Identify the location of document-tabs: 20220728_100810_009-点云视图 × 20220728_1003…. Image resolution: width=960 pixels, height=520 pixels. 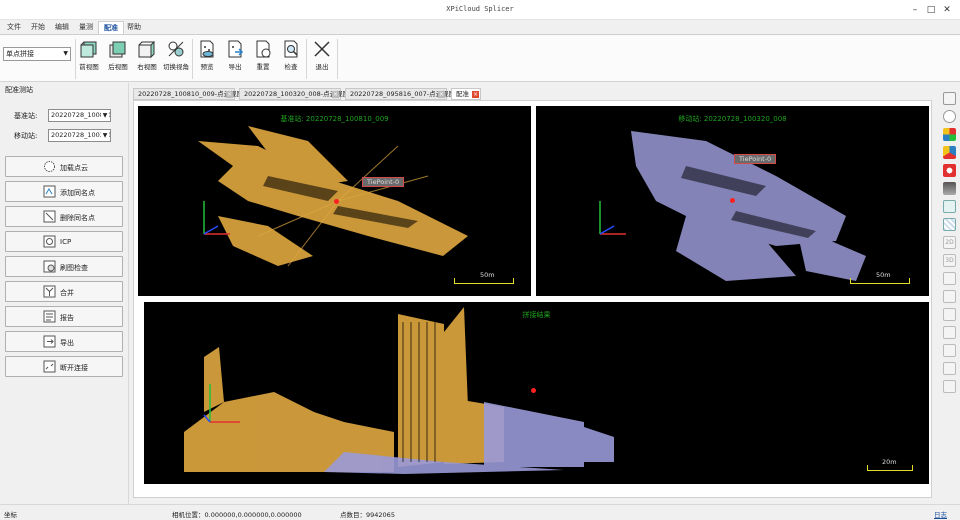
(531, 94).